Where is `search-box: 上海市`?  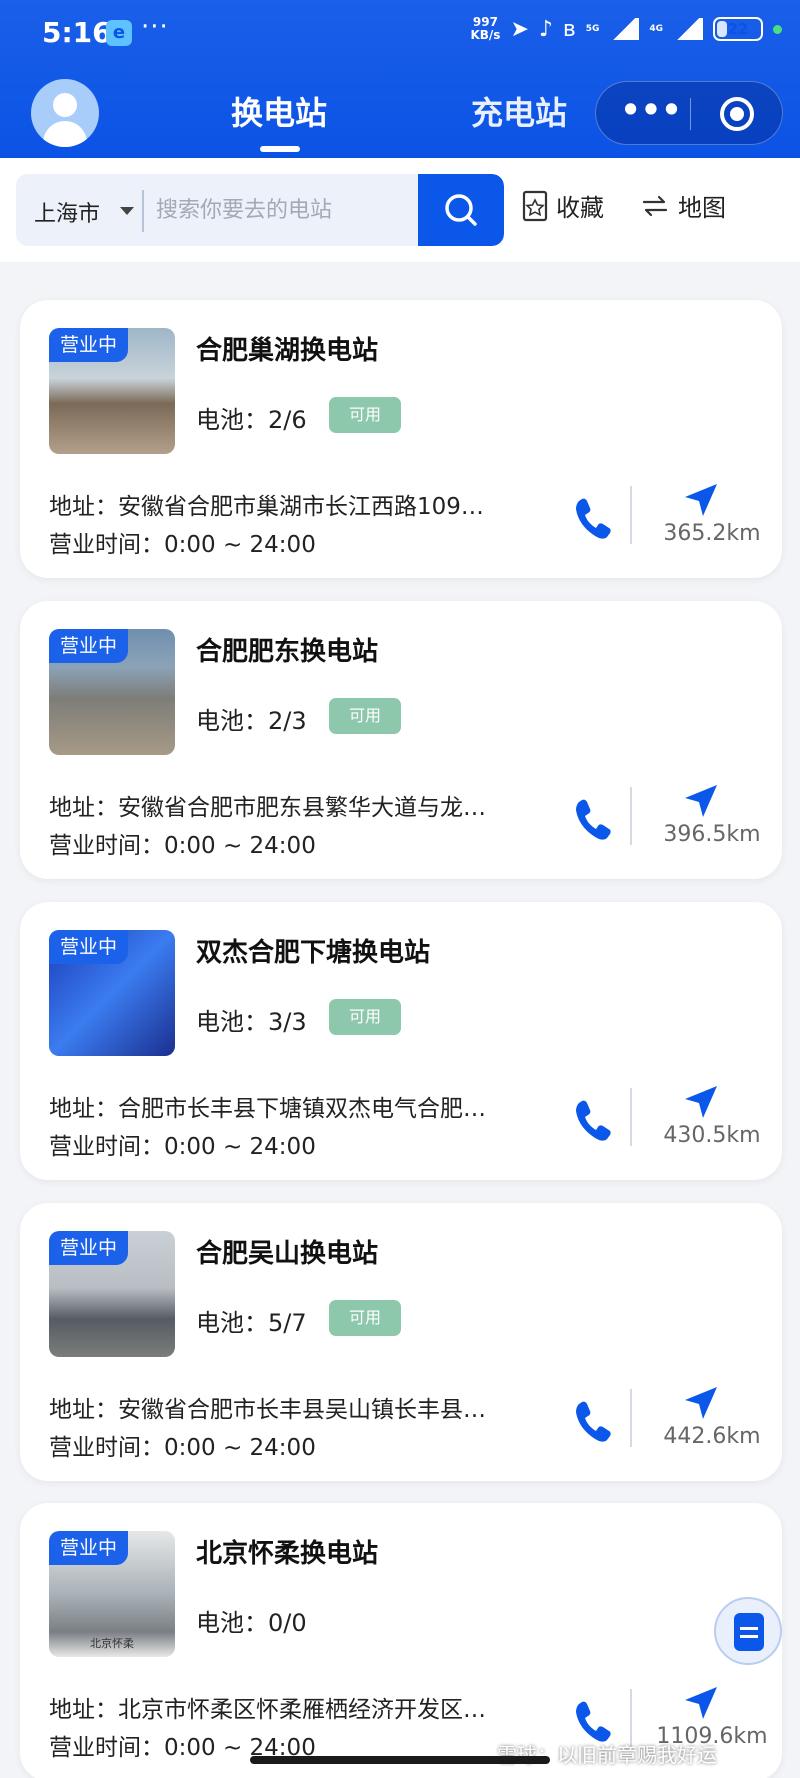
search-box: 上海市 is located at coordinates (260, 210).